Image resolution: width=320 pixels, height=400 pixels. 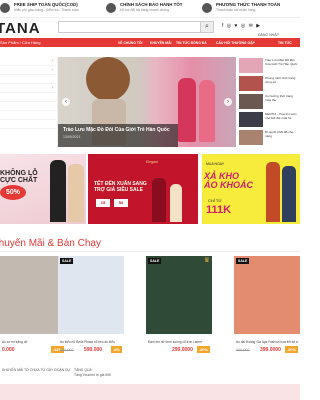 I want to click on category-sidebar: › › ›, so click(x=29, y=102).